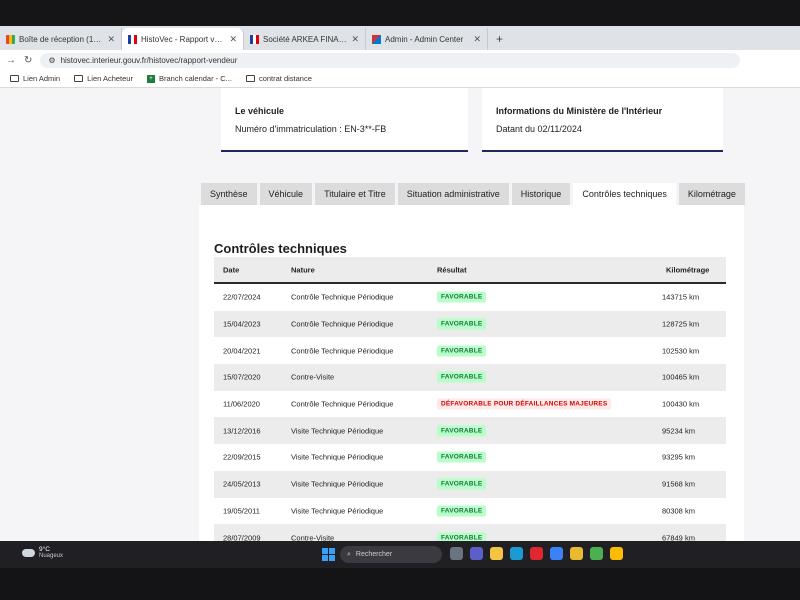 This screenshot has width=800, height=600. I want to click on back-arrow-icon: →, so click(11, 60).